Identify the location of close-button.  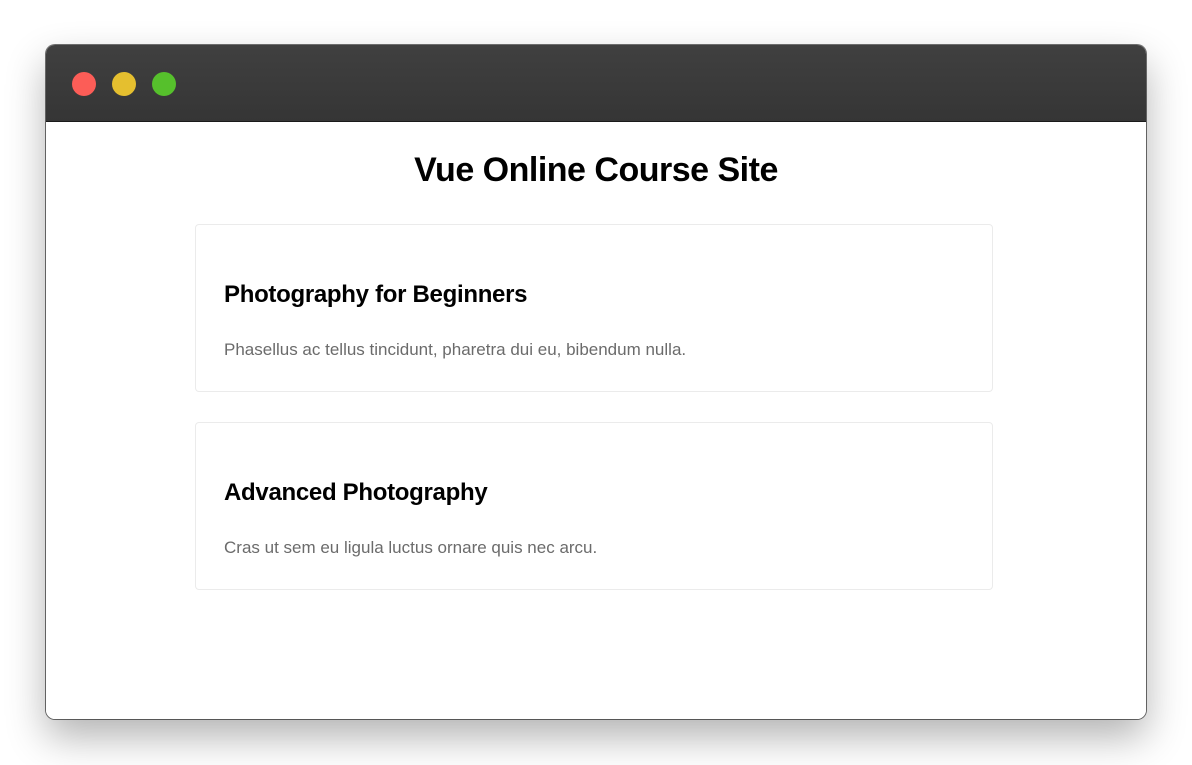
(84, 84).